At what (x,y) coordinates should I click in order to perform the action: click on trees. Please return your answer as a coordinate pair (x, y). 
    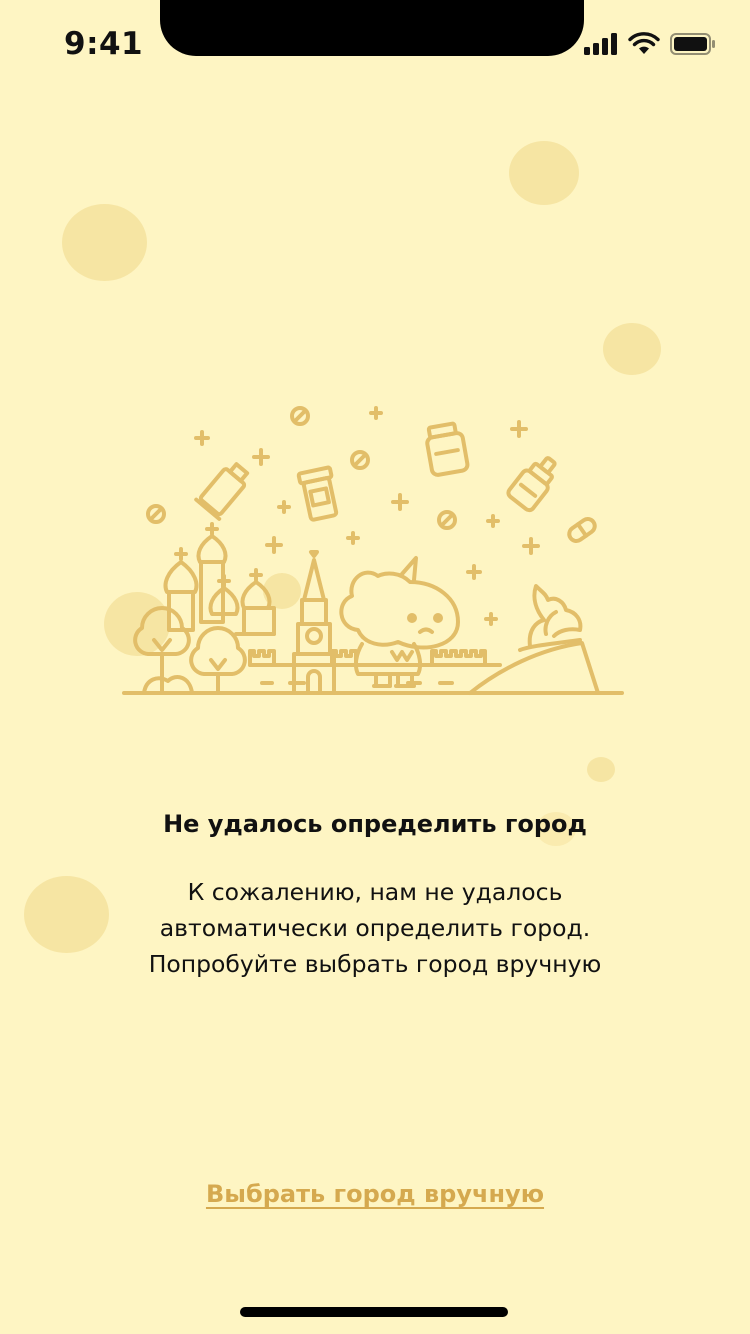
    Looking at the image, I should click on (190, 650).